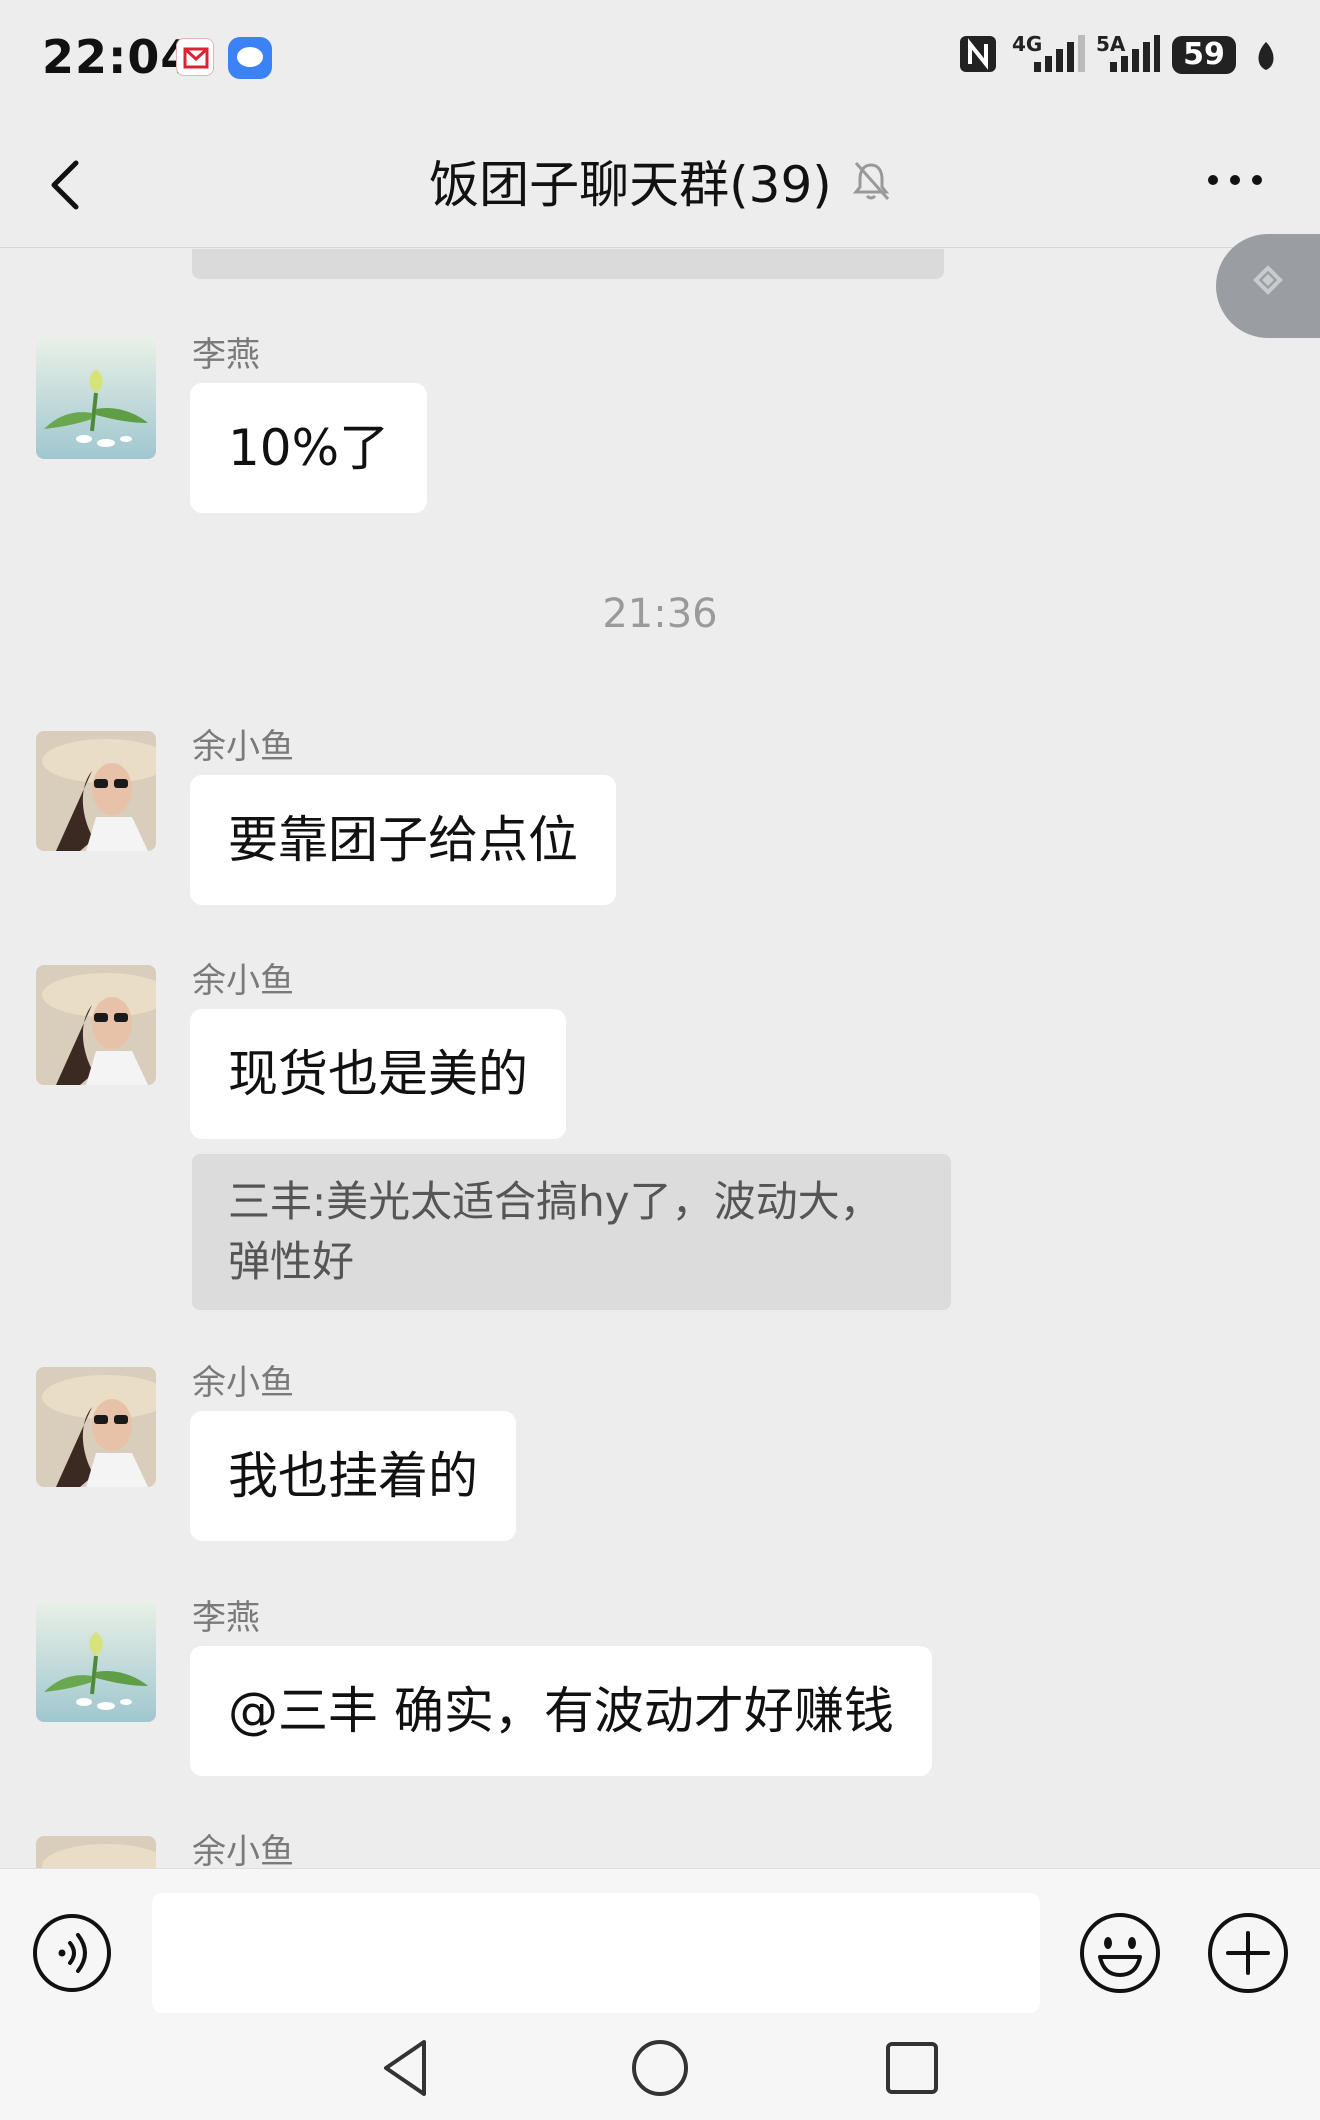  What do you see at coordinates (1120, 1953) in the screenshot?
I see `emoji-icon` at bounding box center [1120, 1953].